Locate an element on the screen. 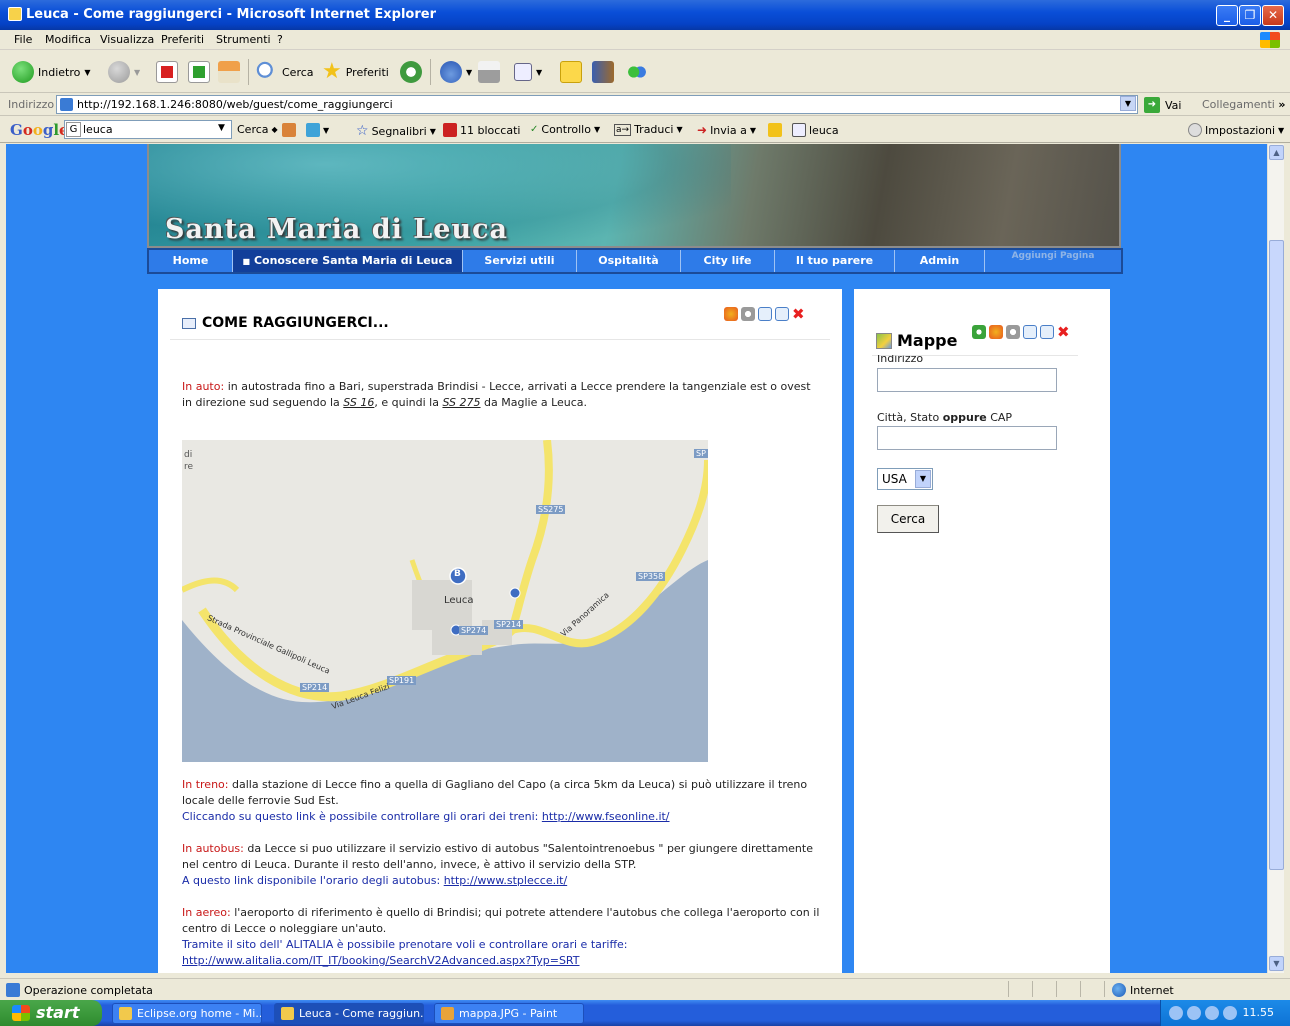  vertical-scrollbar: ▲ ▼ is located at coordinates (1275, 558).